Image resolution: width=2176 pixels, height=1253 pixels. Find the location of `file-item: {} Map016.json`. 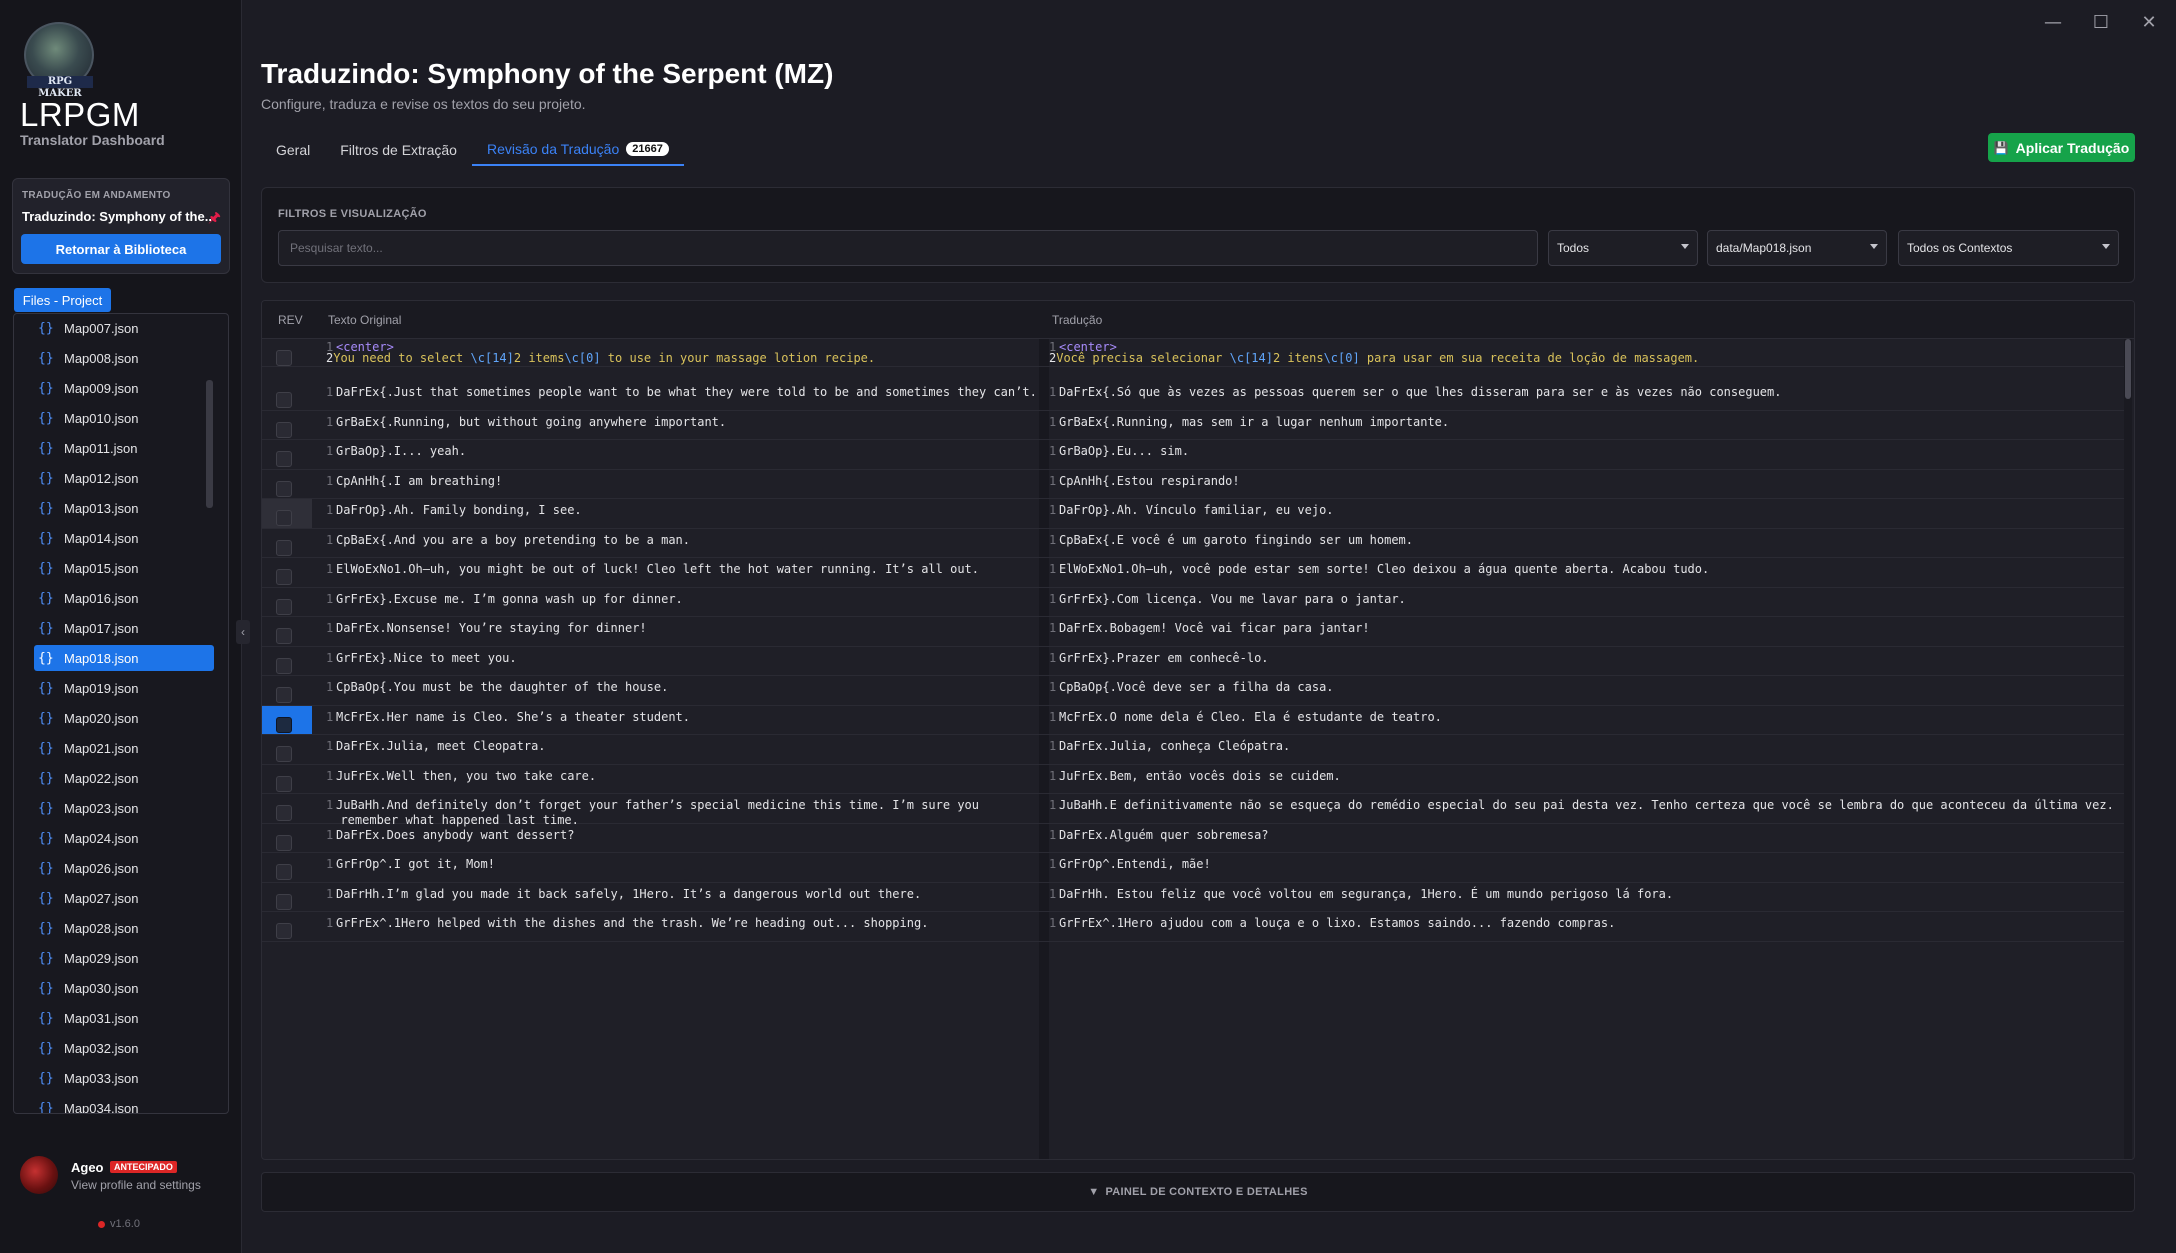

file-item: {} Map016.json is located at coordinates (124, 598).